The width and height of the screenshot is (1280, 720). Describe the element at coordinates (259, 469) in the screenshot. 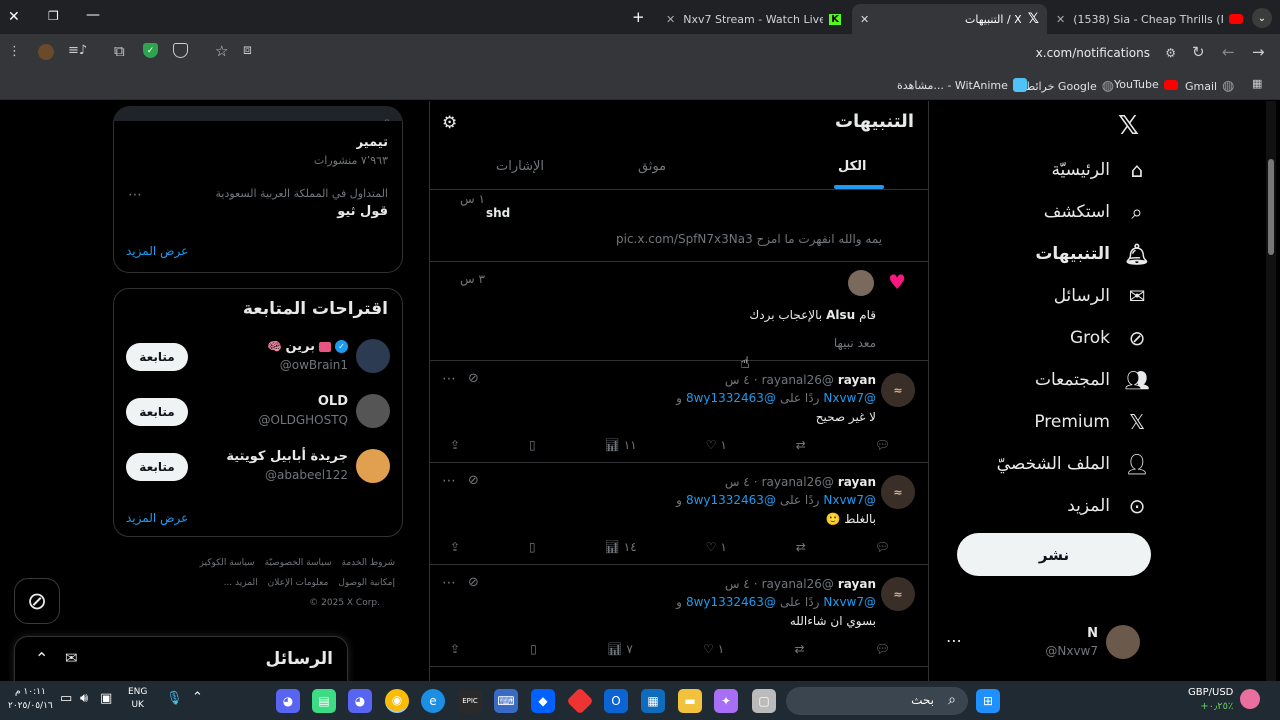

I see `follow-suggestion: جريدة أبابيل كويتية @ababeel122 متابعة` at that location.